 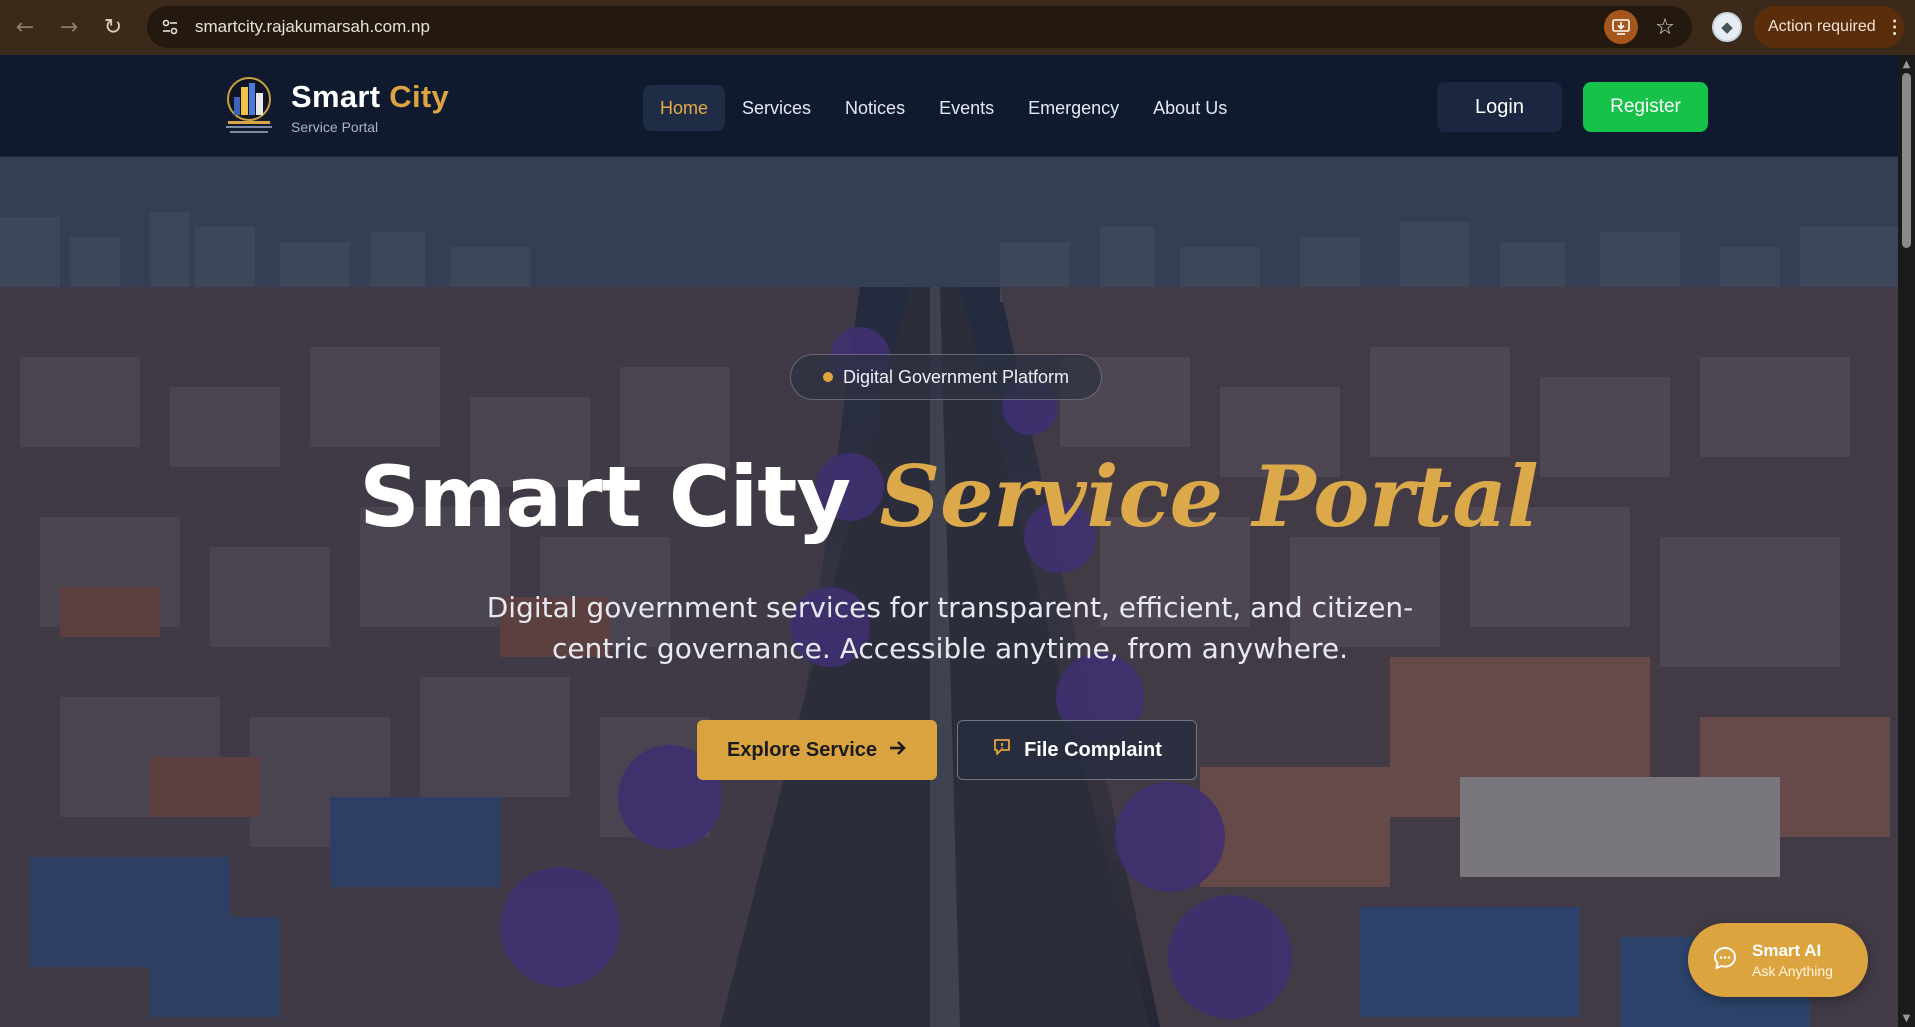 What do you see at coordinates (1645, 107) in the screenshot?
I see `register-button: Register` at bounding box center [1645, 107].